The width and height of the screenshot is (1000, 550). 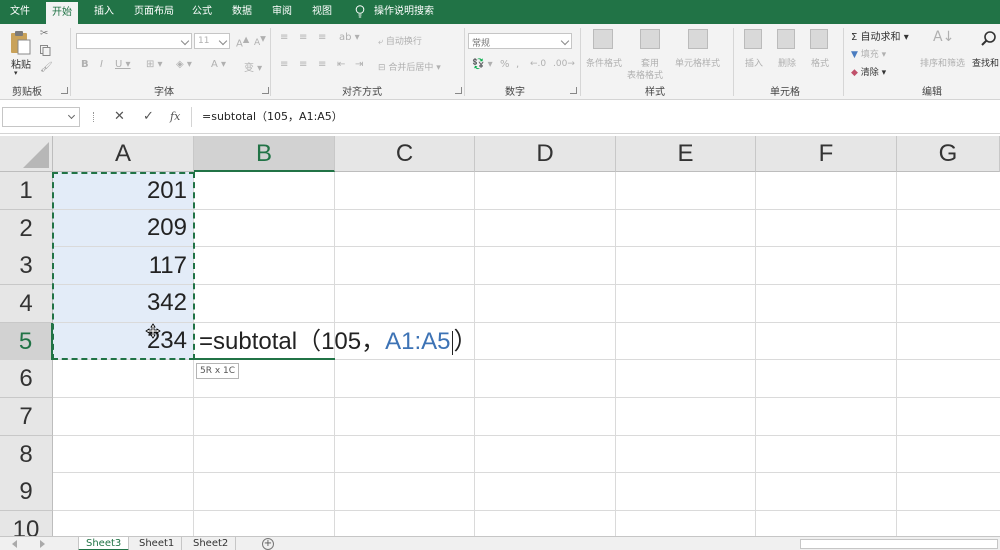 What do you see at coordinates (826, 154) in the screenshot?
I see `column-header-f: F` at bounding box center [826, 154].